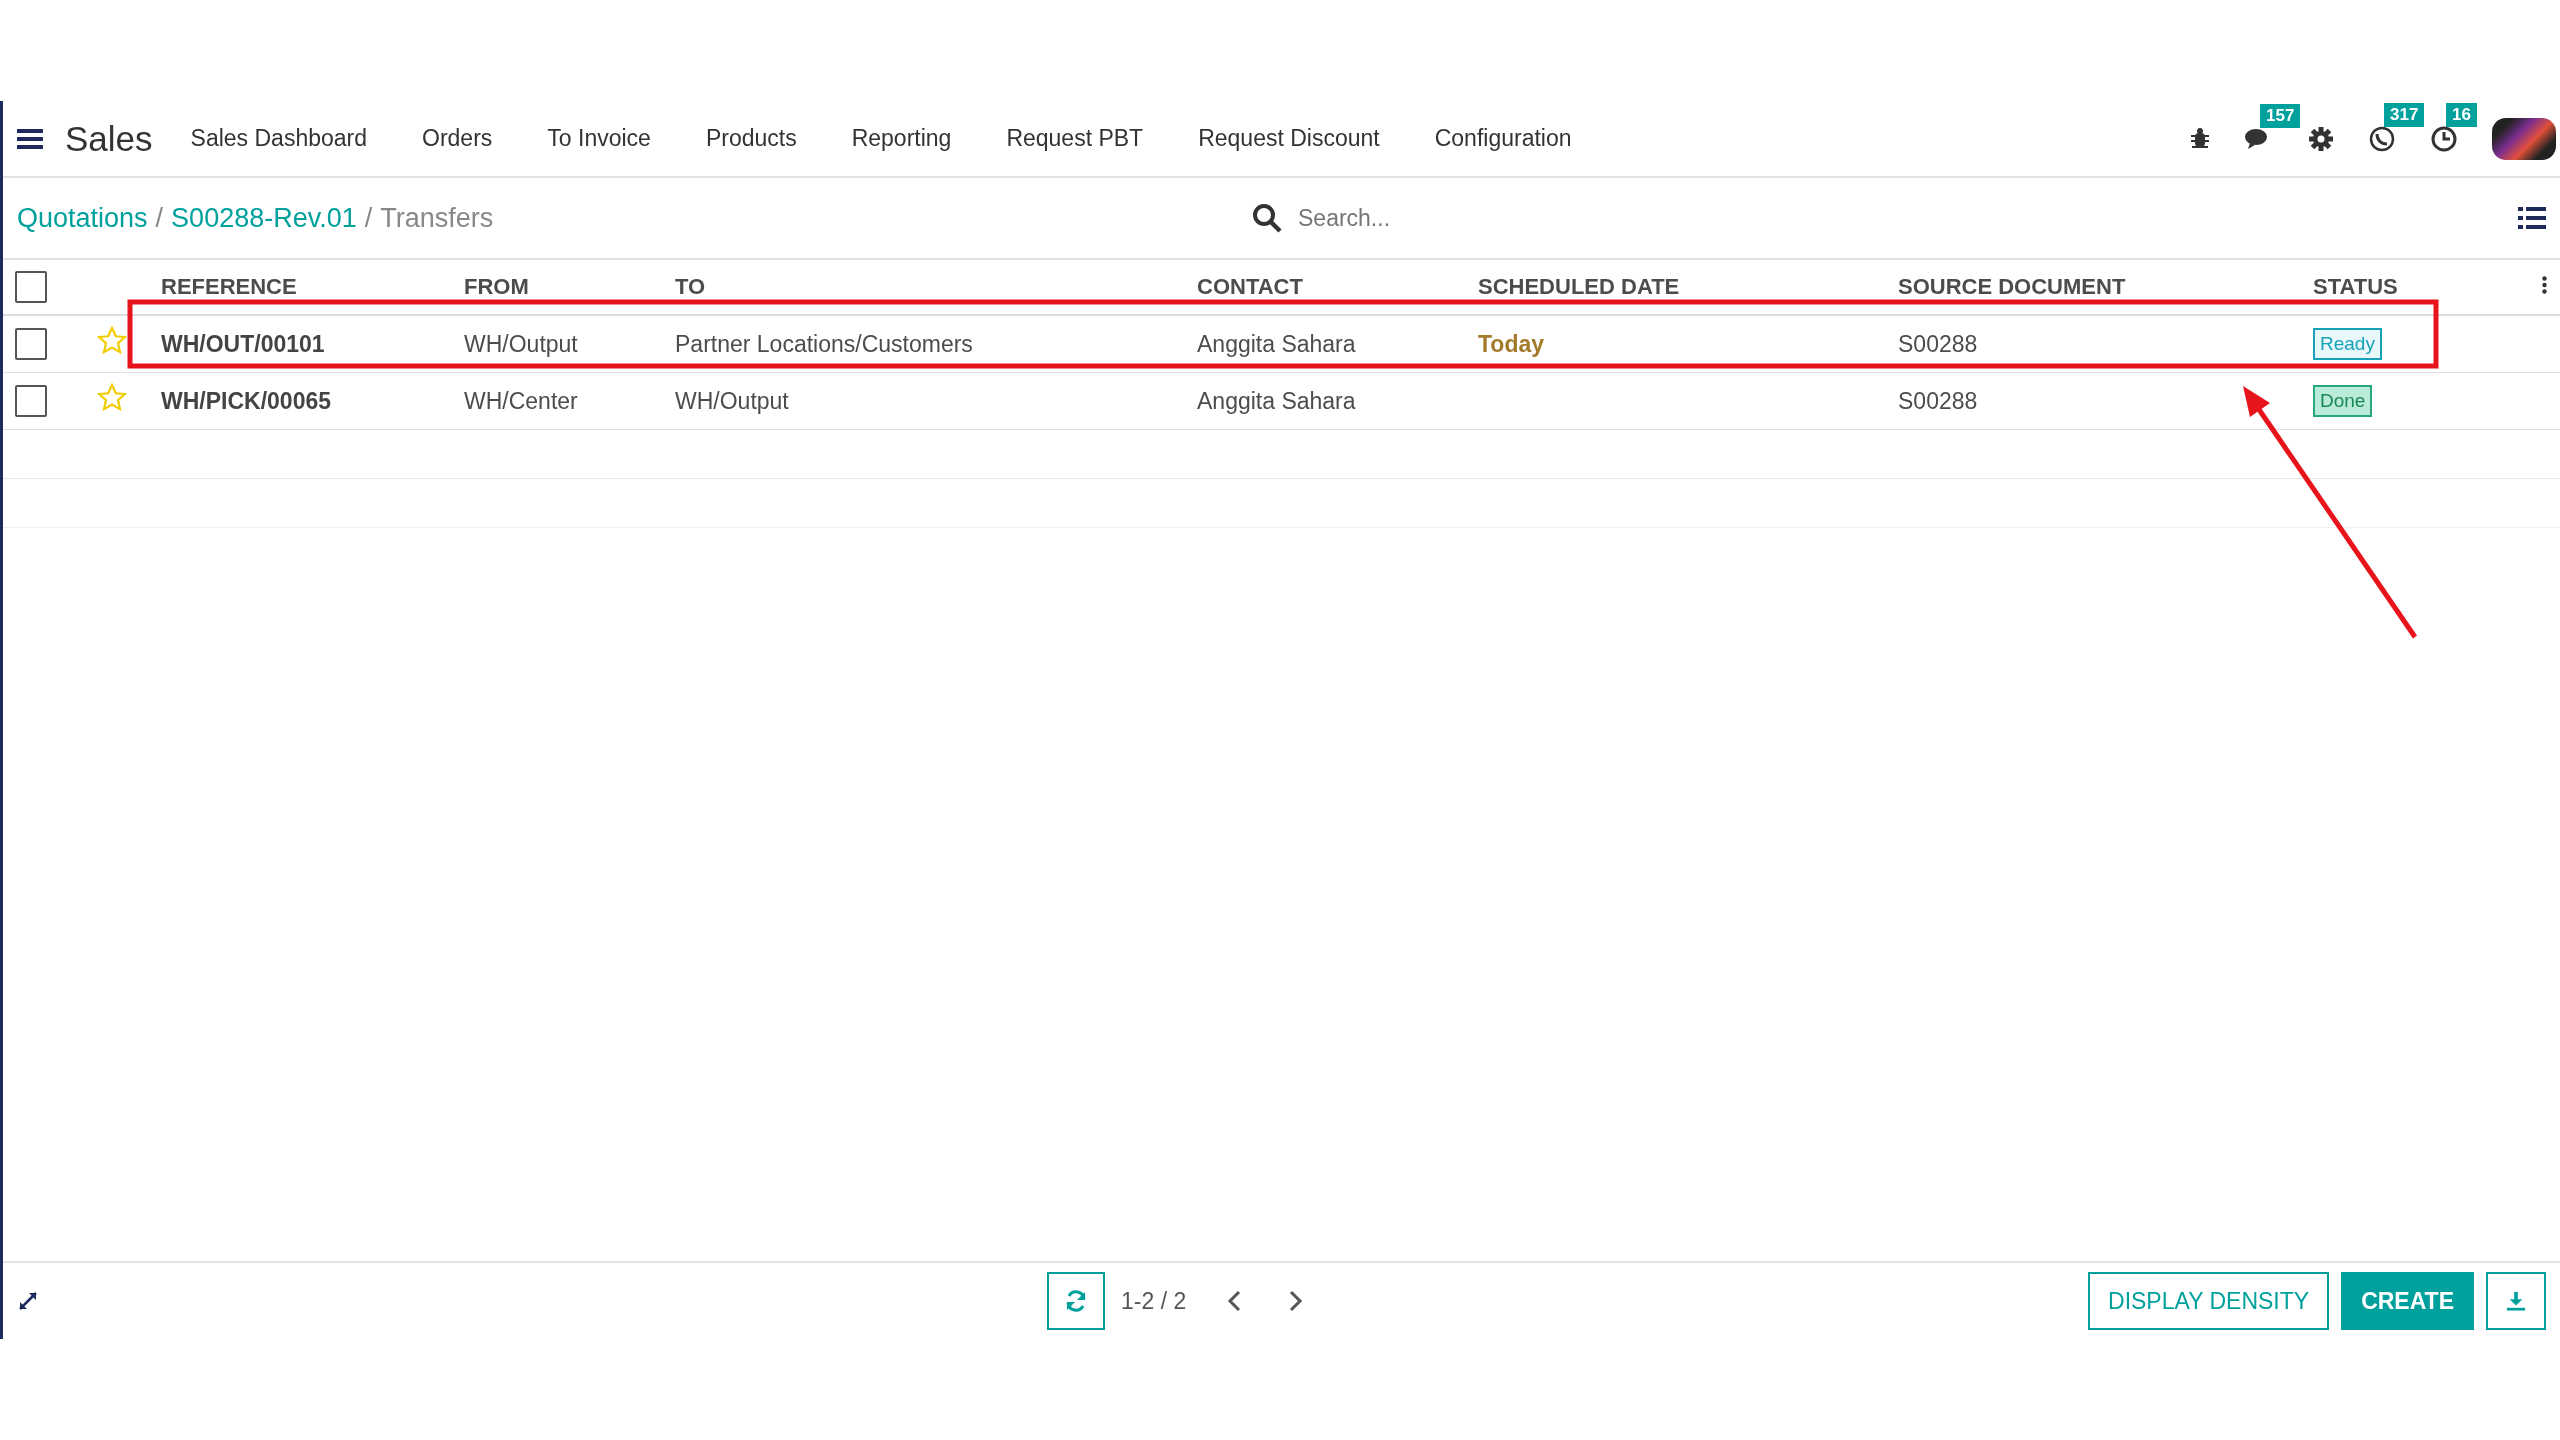 This screenshot has width=2560, height=1440. I want to click on column-header: REFERENCE, so click(229, 286).